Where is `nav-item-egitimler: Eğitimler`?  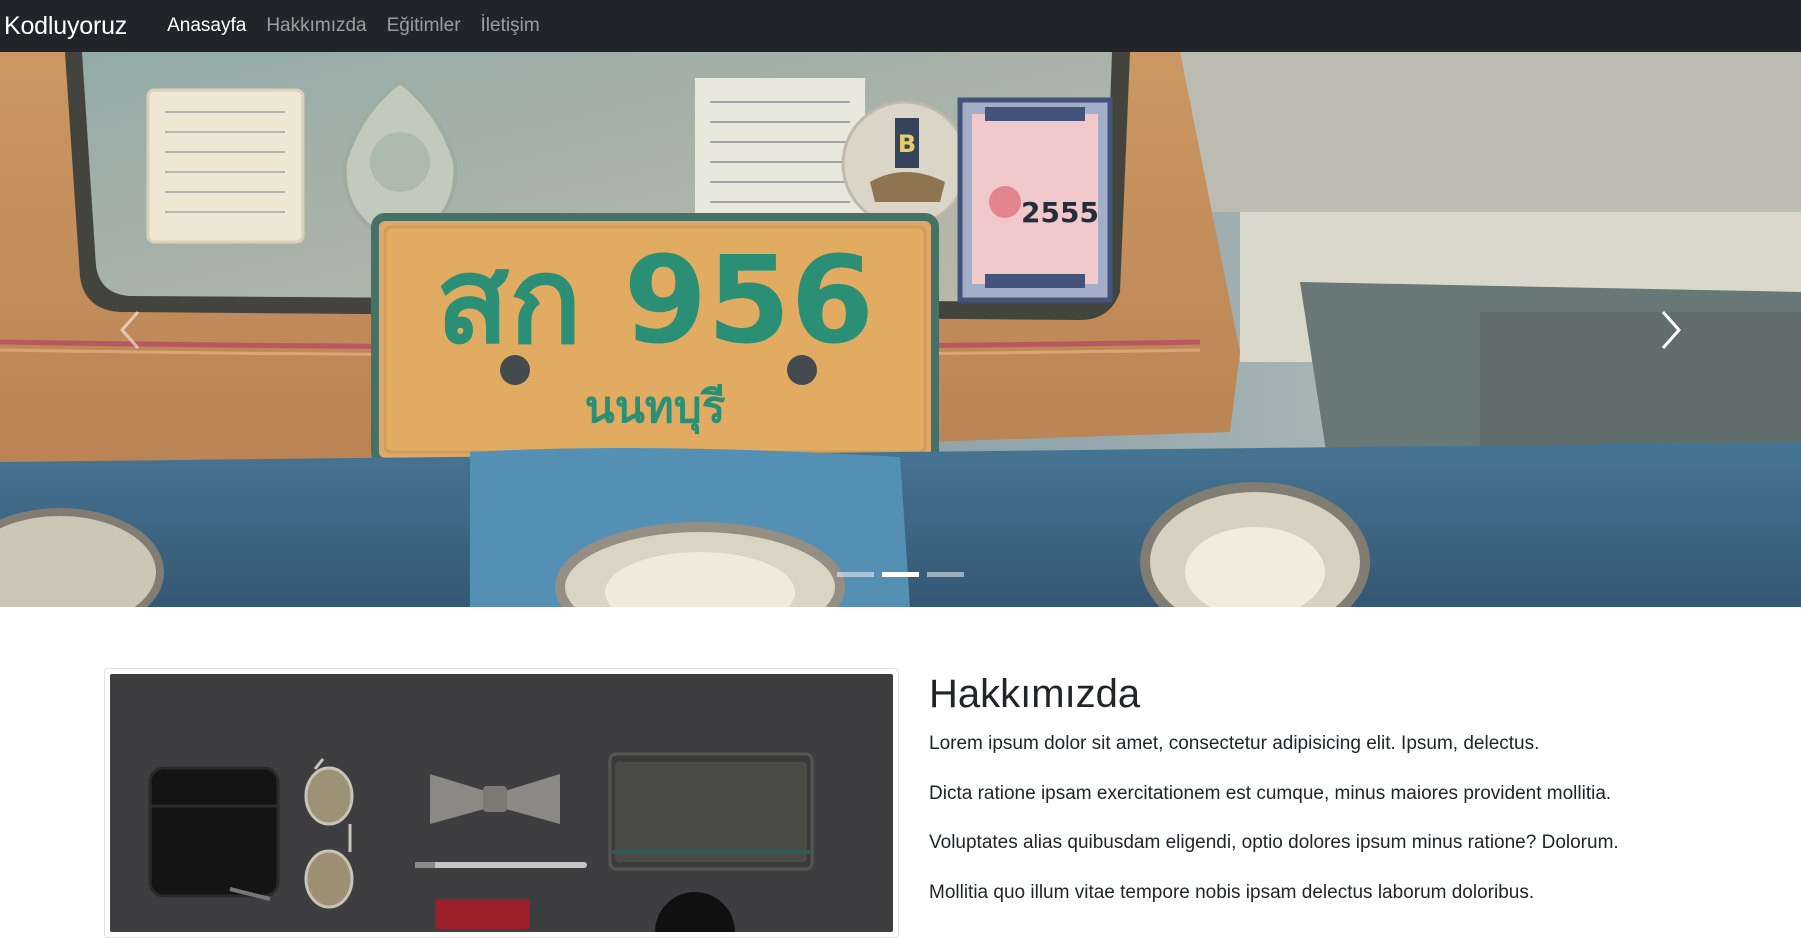
nav-item-egitimler: Eğitimler is located at coordinates (424, 26).